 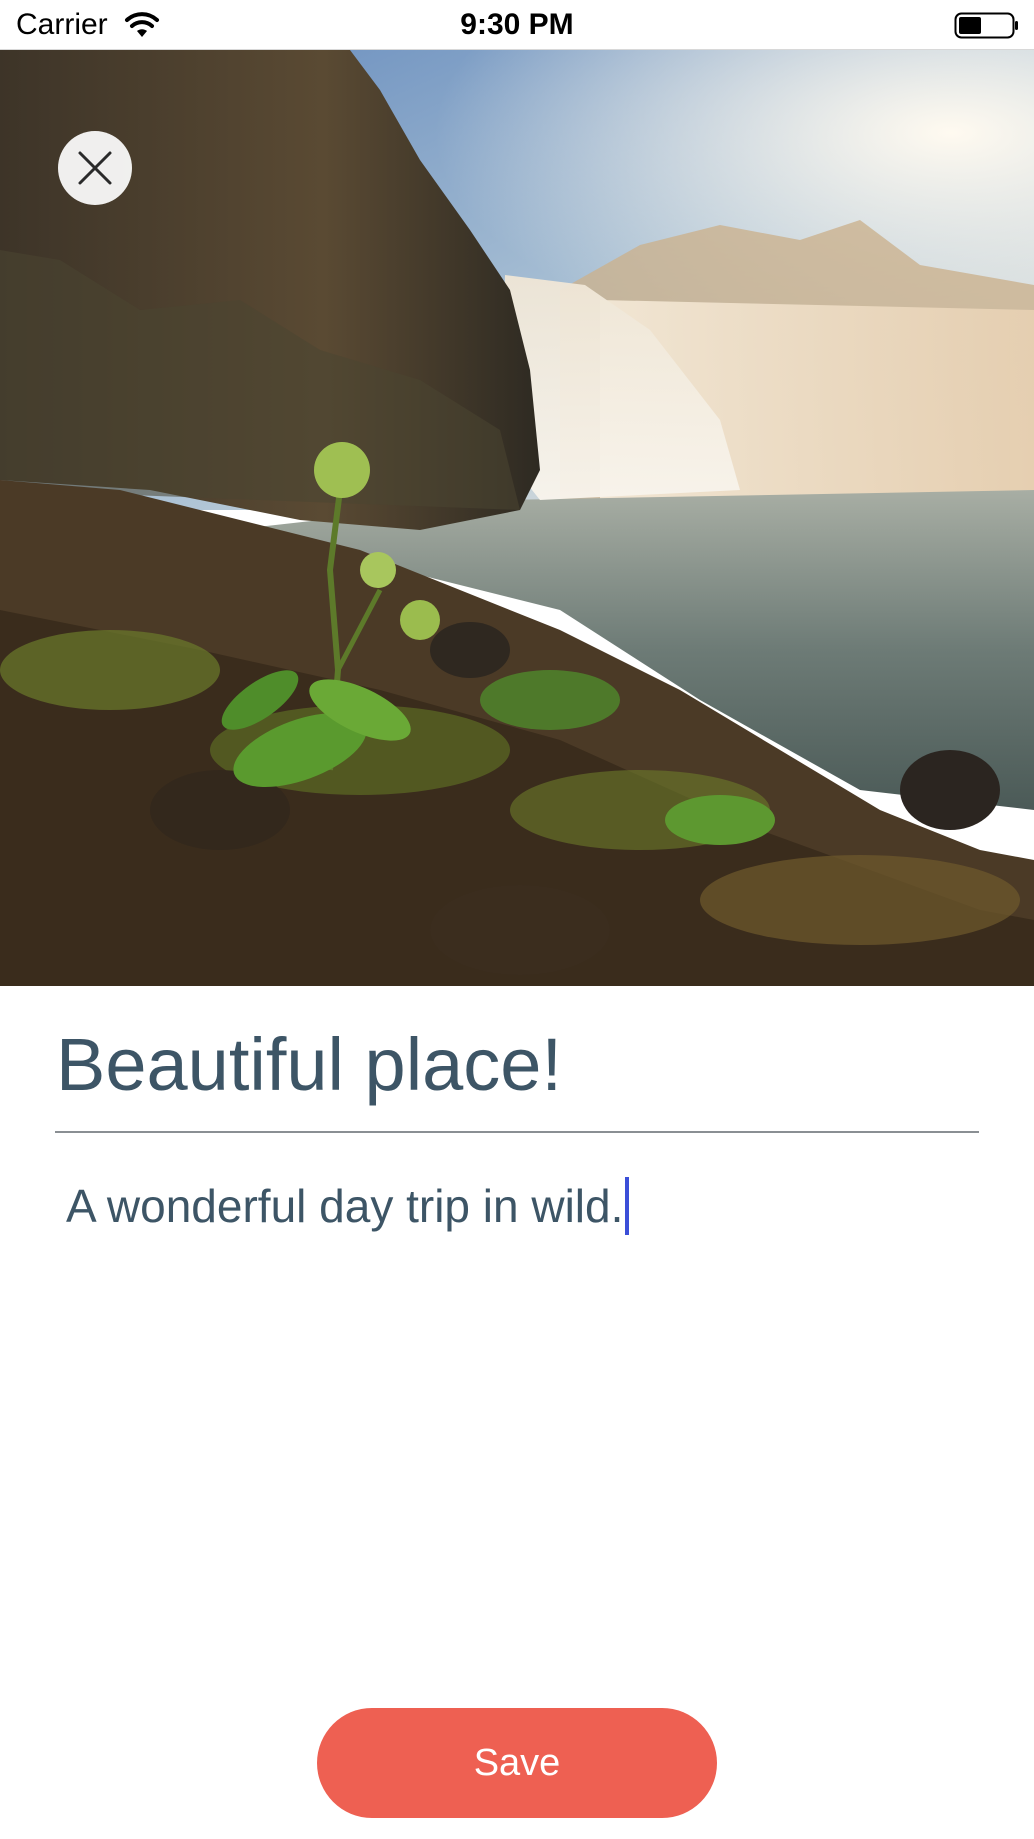 I want to click on title-input: Beautiful place!, so click(x=516, y=1065).